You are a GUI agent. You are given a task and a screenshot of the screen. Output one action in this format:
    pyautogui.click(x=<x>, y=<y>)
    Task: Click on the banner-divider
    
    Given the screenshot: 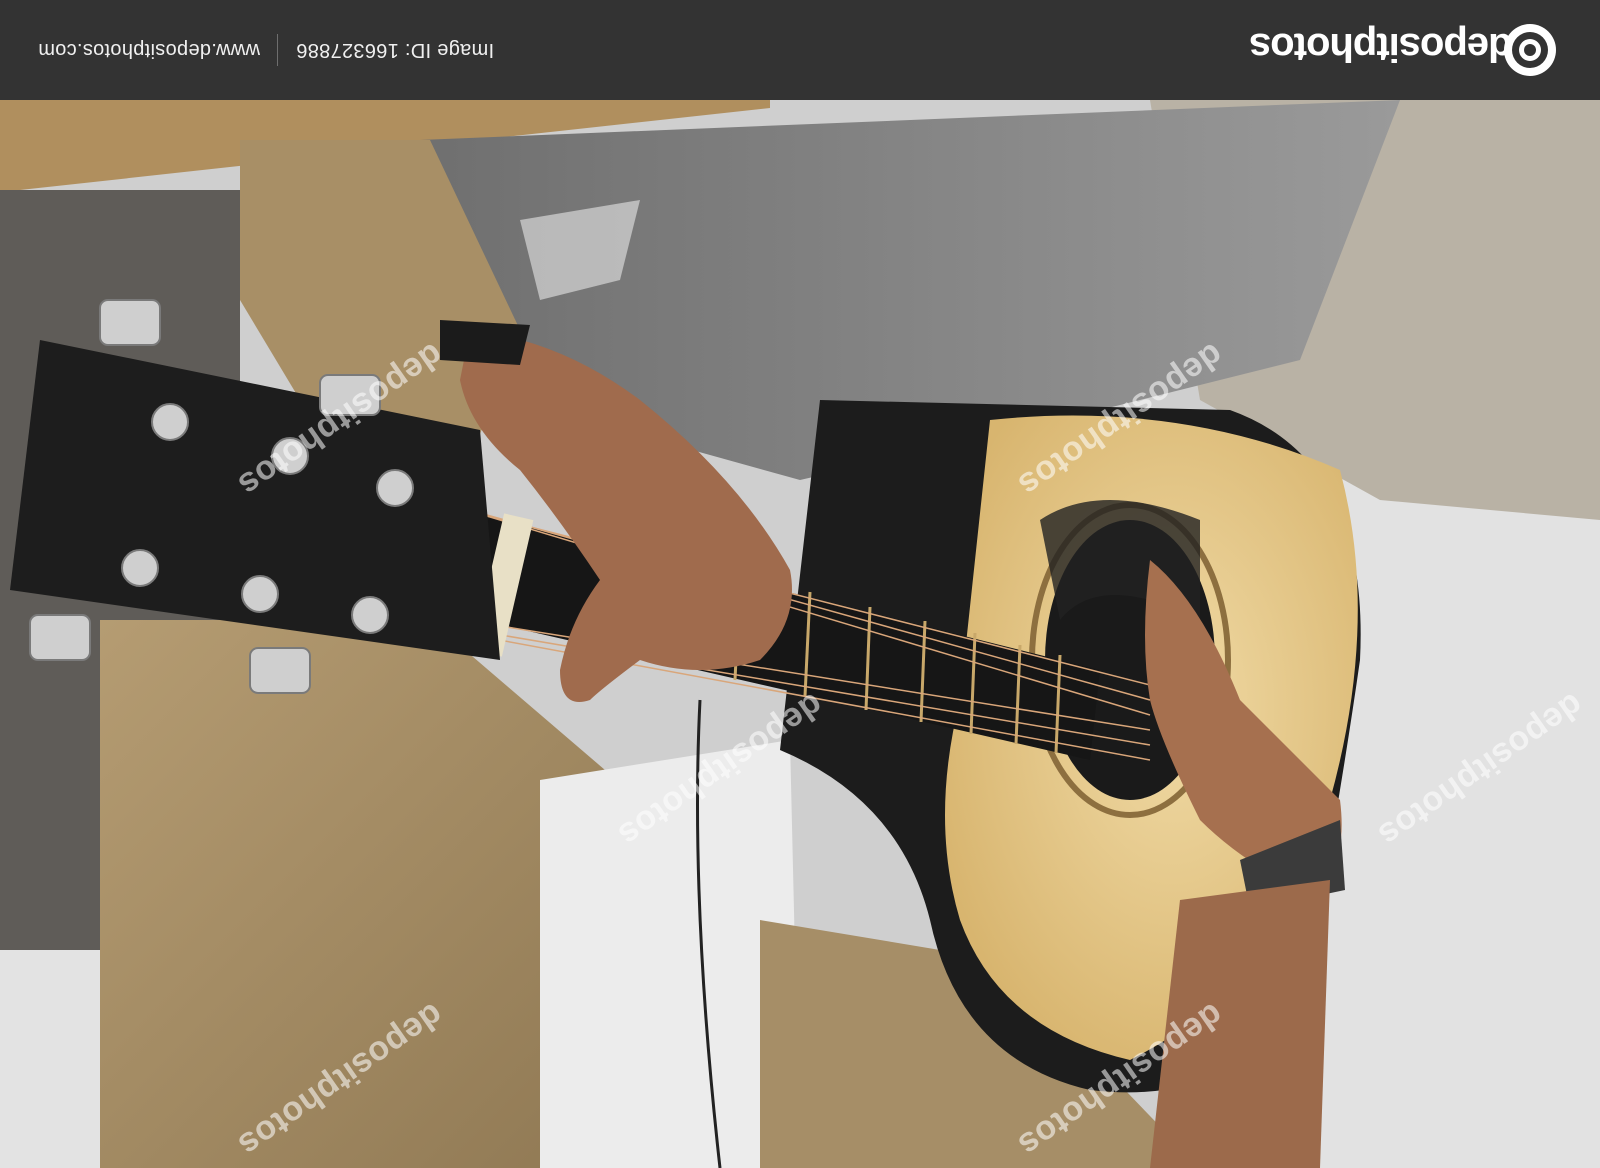 What is the action you would take?
    pyautogui.click(x=277, y=50)
    